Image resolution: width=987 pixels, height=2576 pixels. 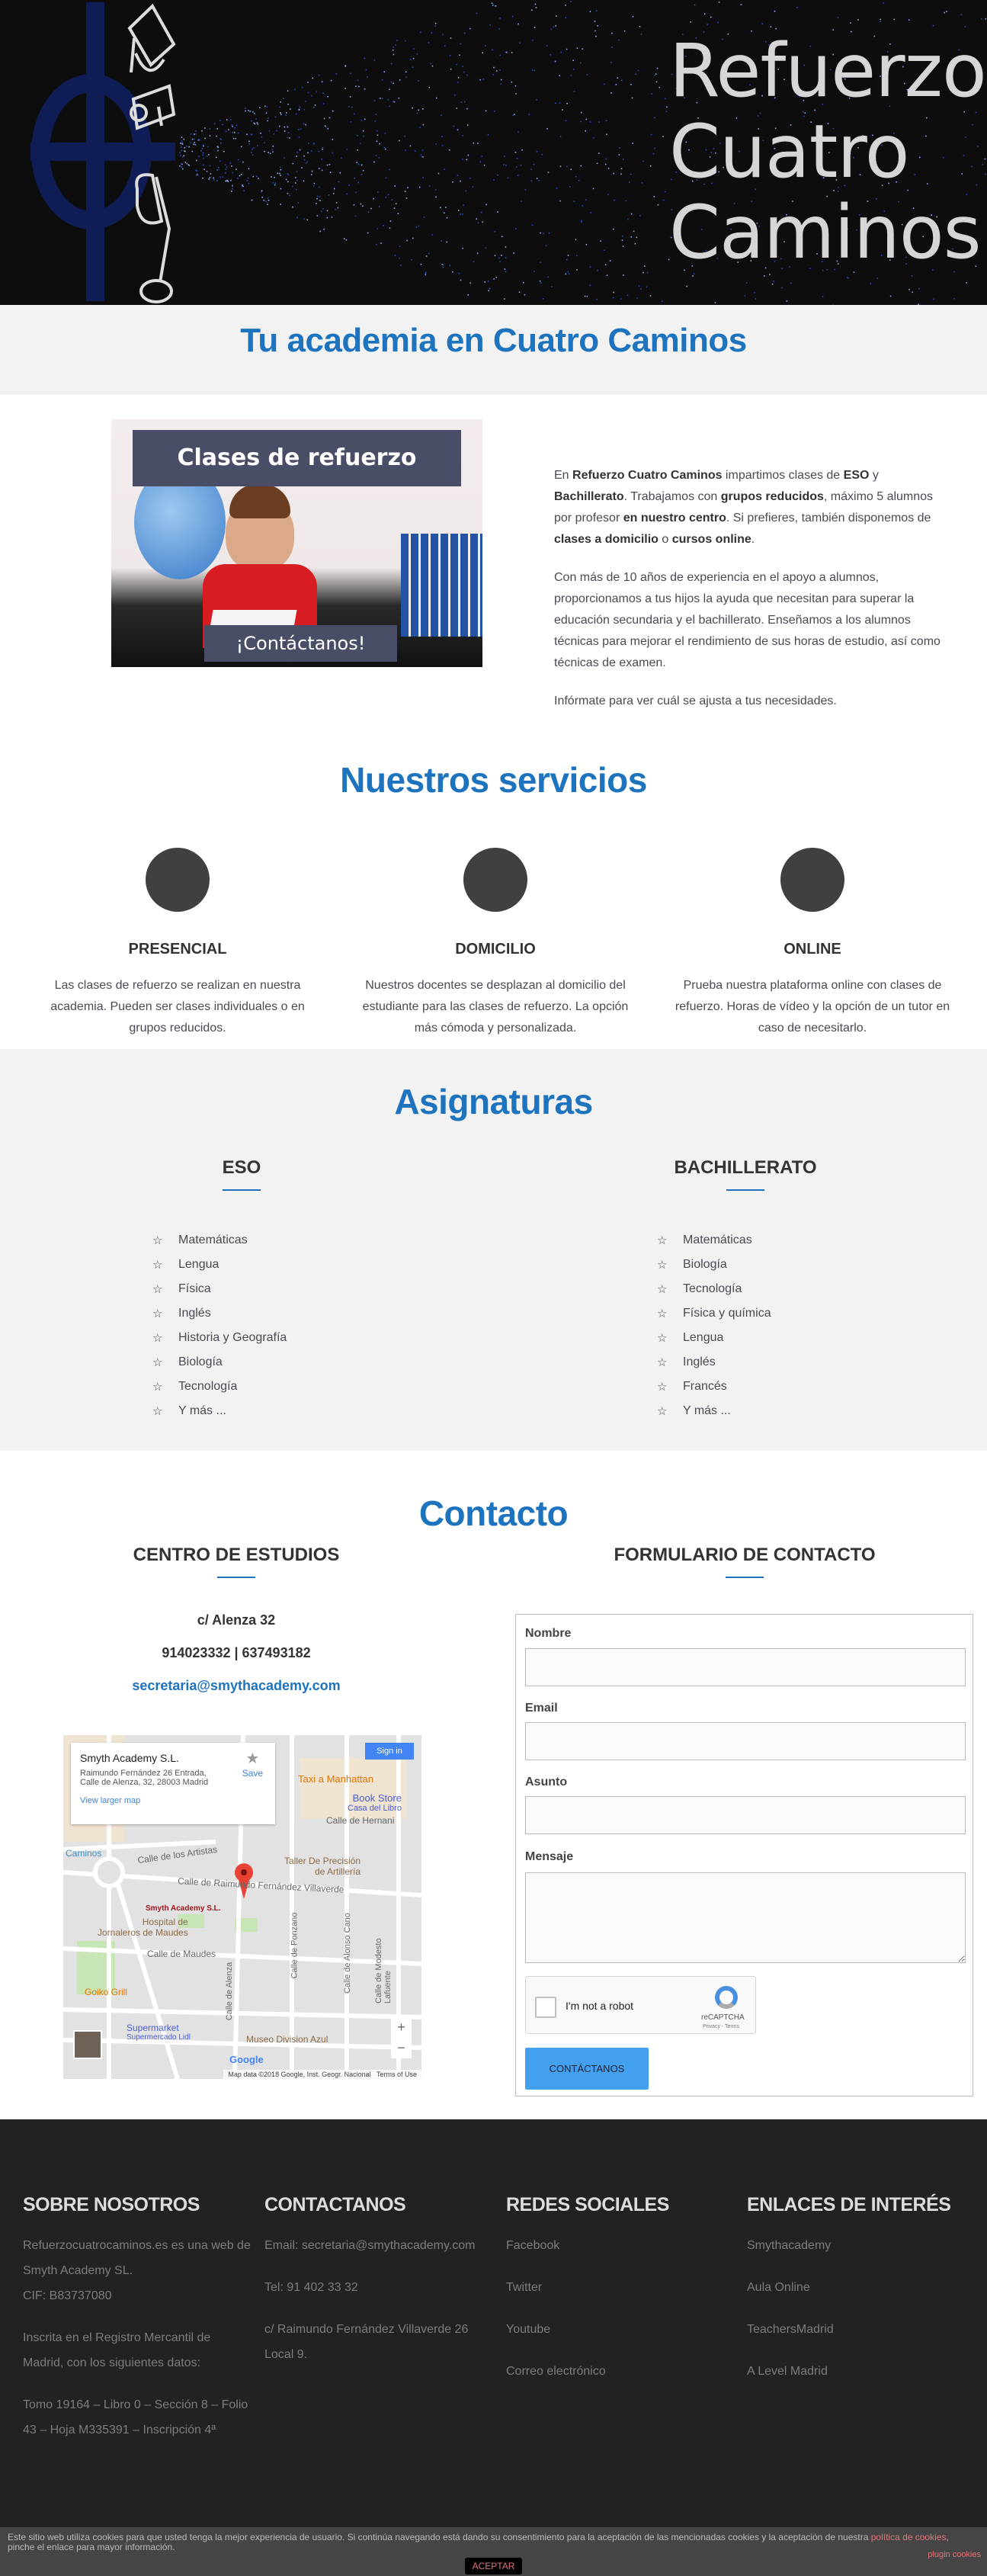 What do you see at coordinates (548, 1633) in the screenshot?
I see `name-label: Nombre` at bounding box center [548, 1633].